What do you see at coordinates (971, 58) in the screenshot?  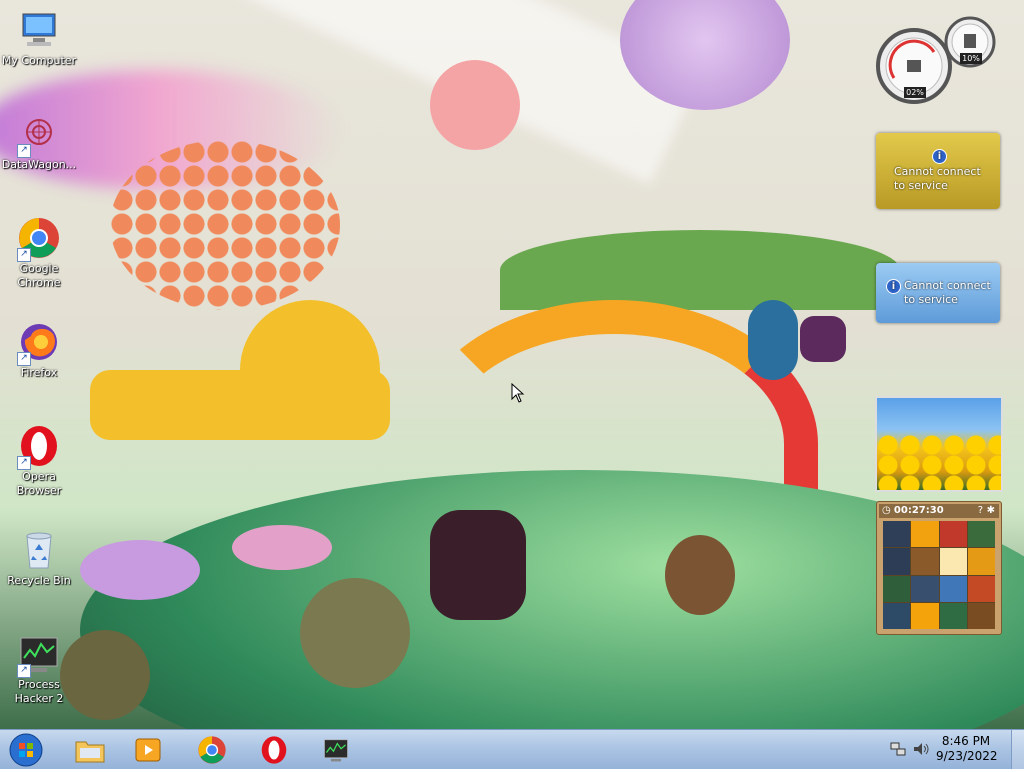 I see `memory-usage-readout: 10%` at bounding box center [971, 58].